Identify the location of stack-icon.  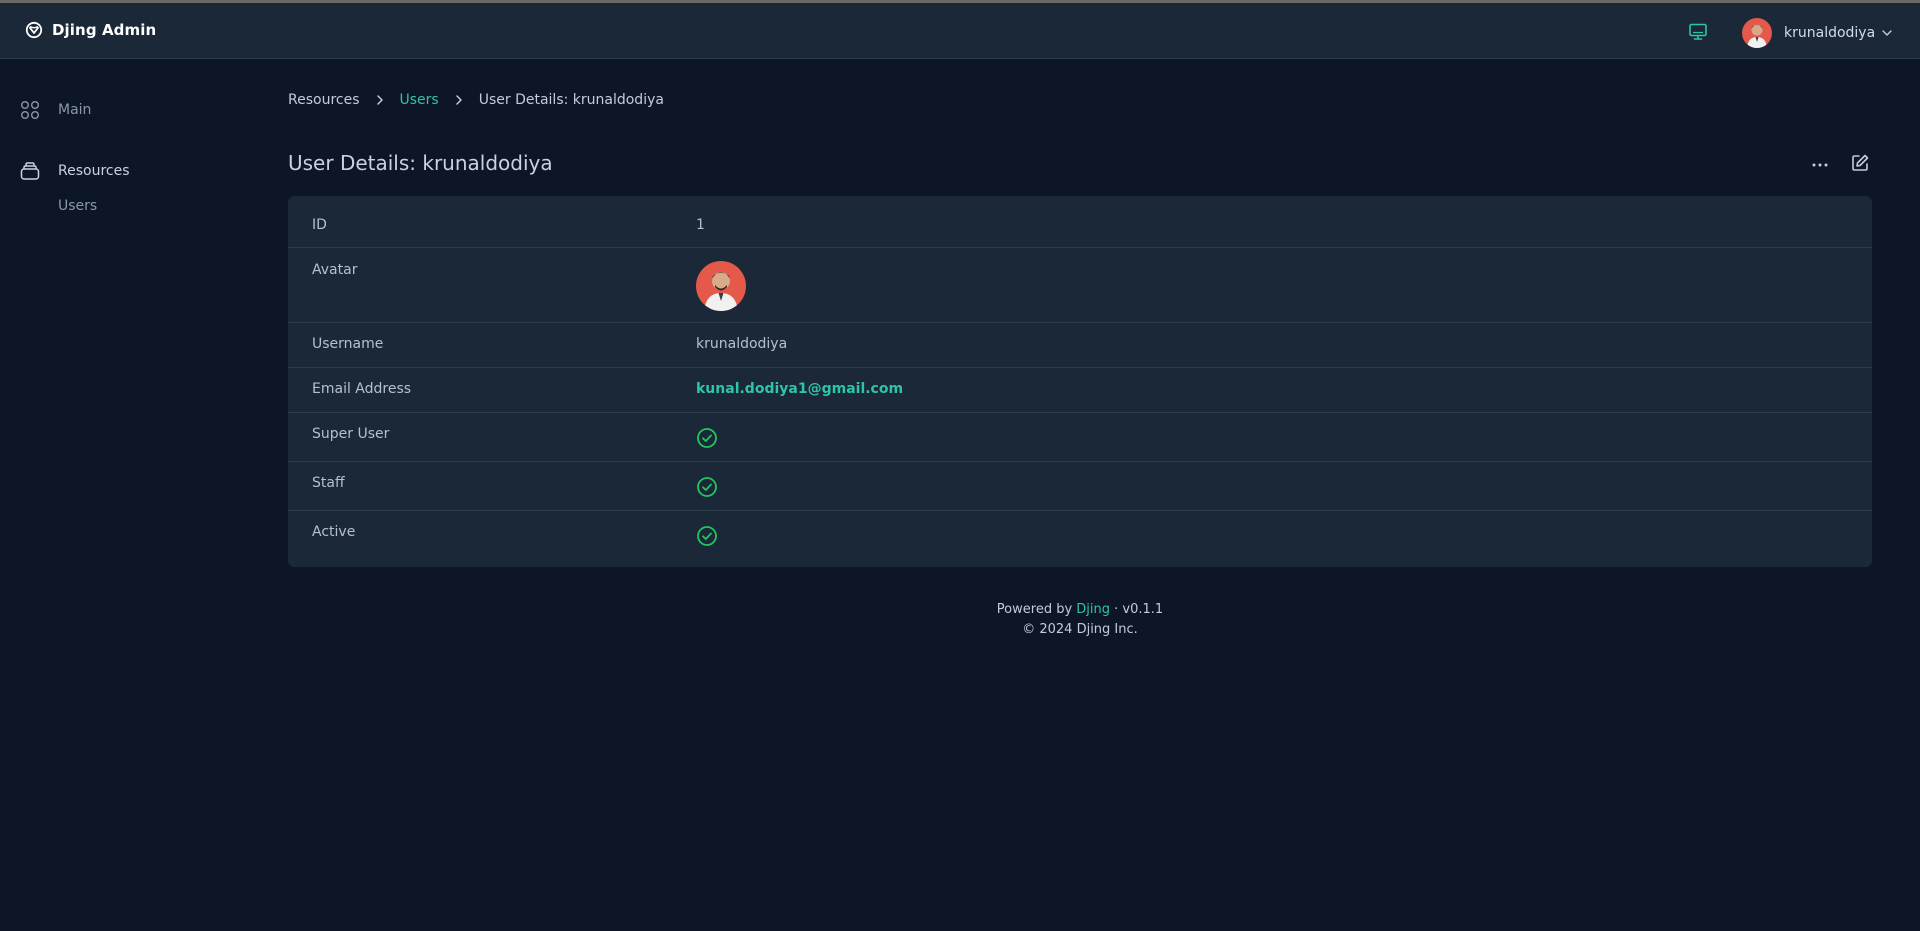
(30, 171).